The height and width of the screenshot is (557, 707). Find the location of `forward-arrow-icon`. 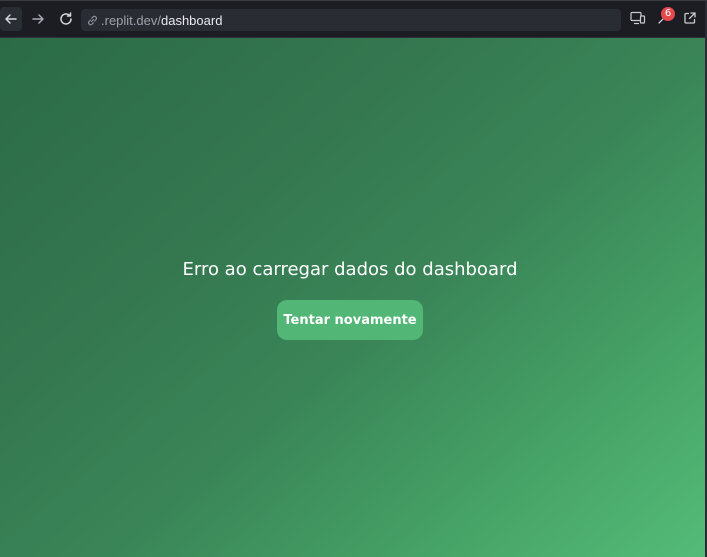

forward-arrow-icon is located at coordinates (38, 19).